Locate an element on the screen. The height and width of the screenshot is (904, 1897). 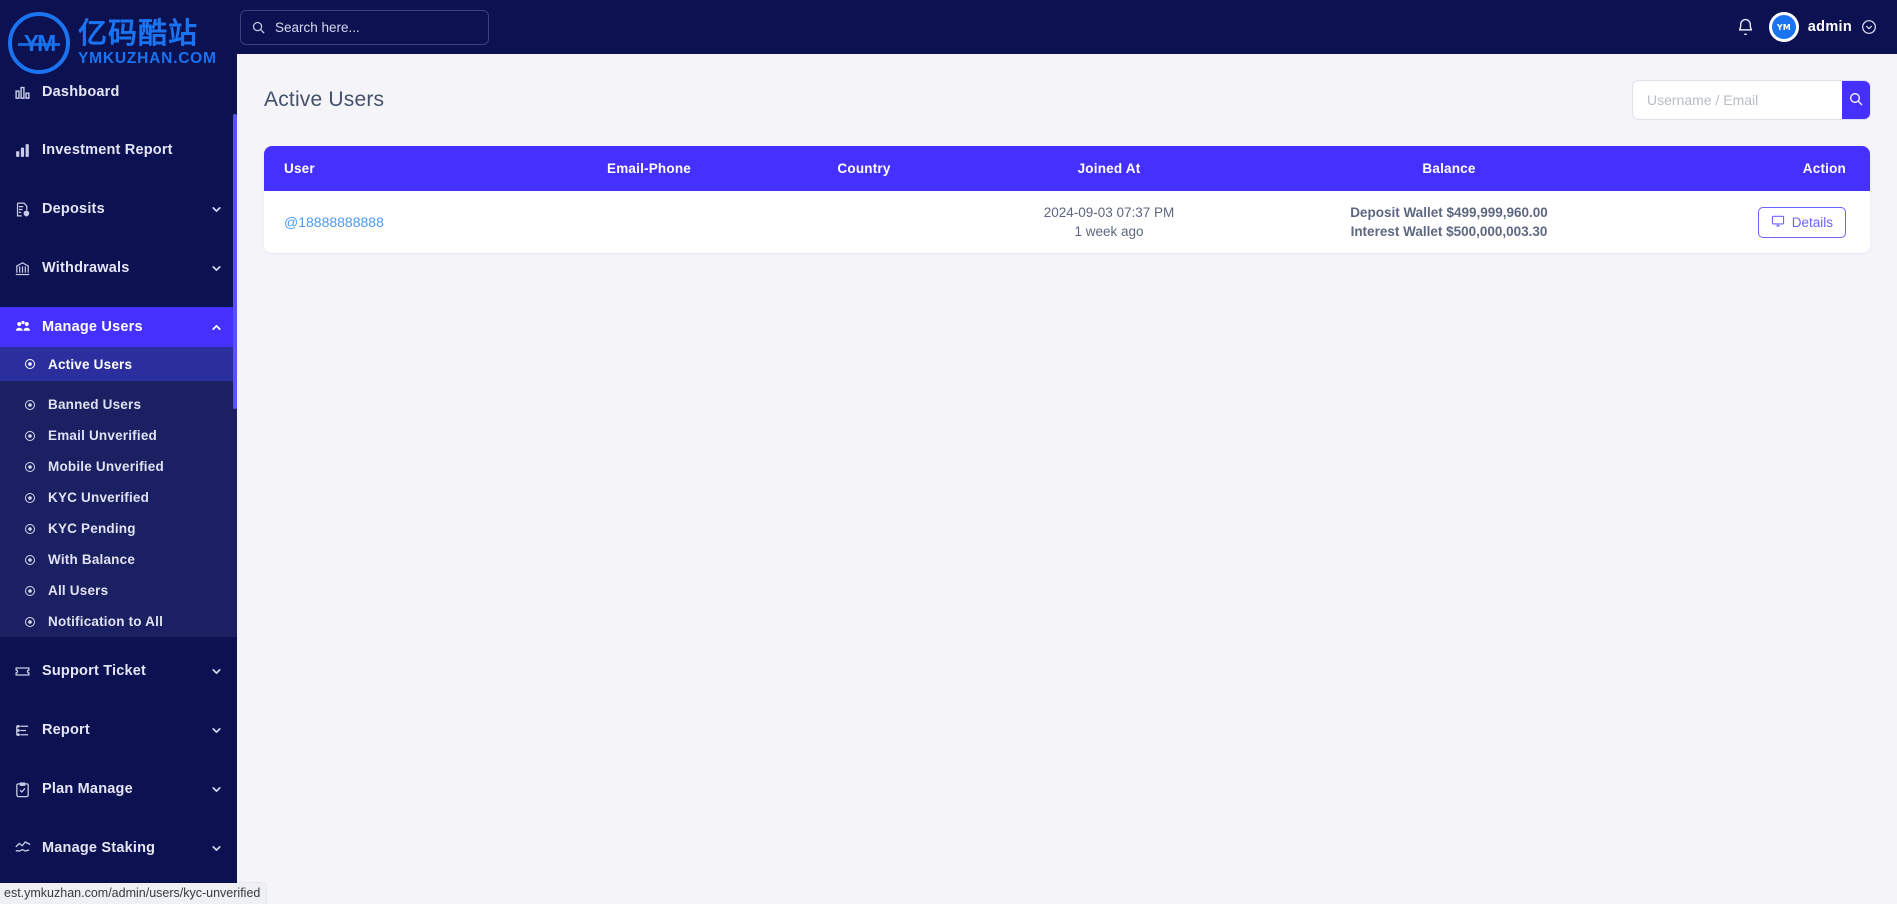
column-header-joined: Joined At is located at coordinates (1109, 168).